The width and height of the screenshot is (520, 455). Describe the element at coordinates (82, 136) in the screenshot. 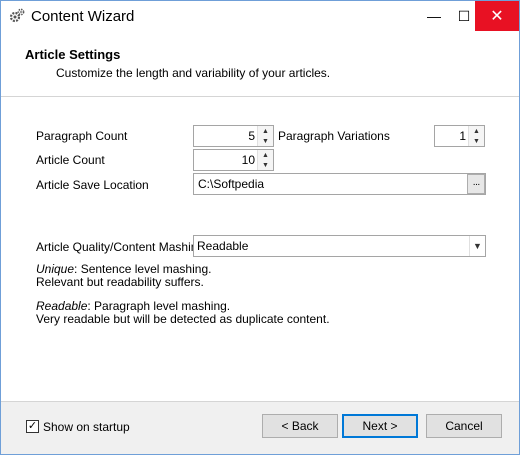

I see `paragraph-count-label: Paragraph Count` at that location.